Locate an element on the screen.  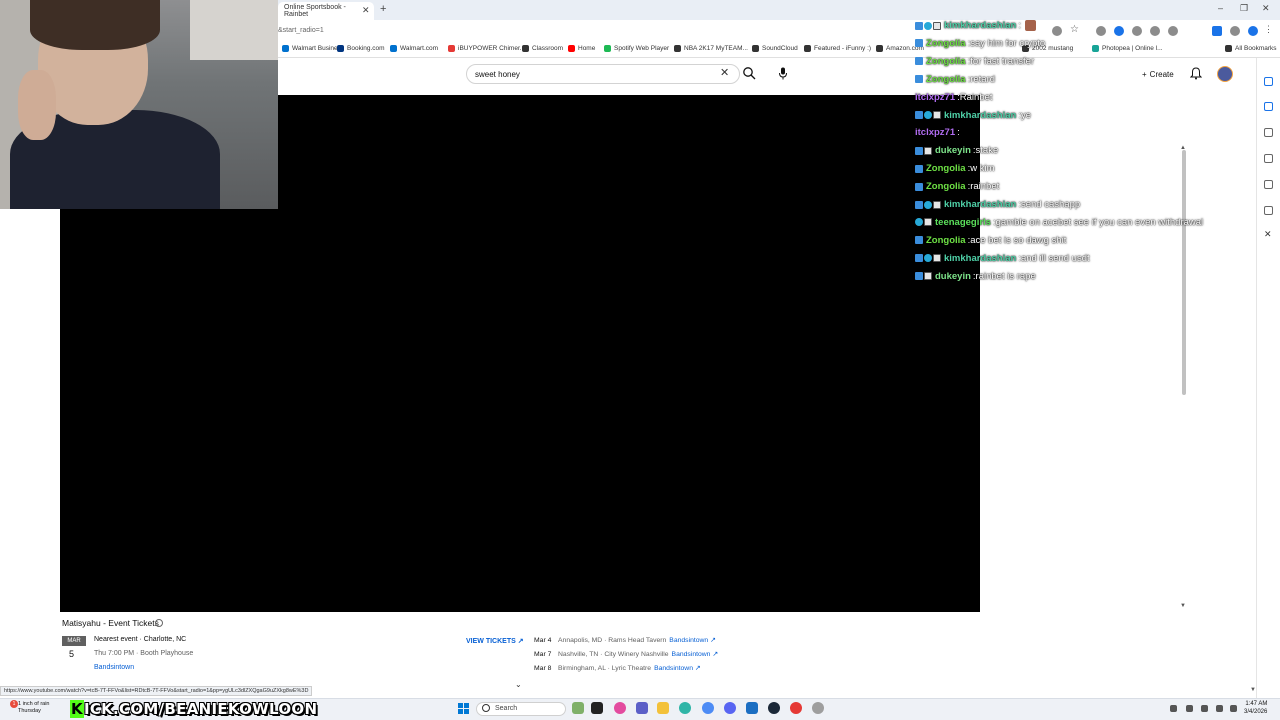
close-window-icon: ✕ is located at coordinates (1266, 8).